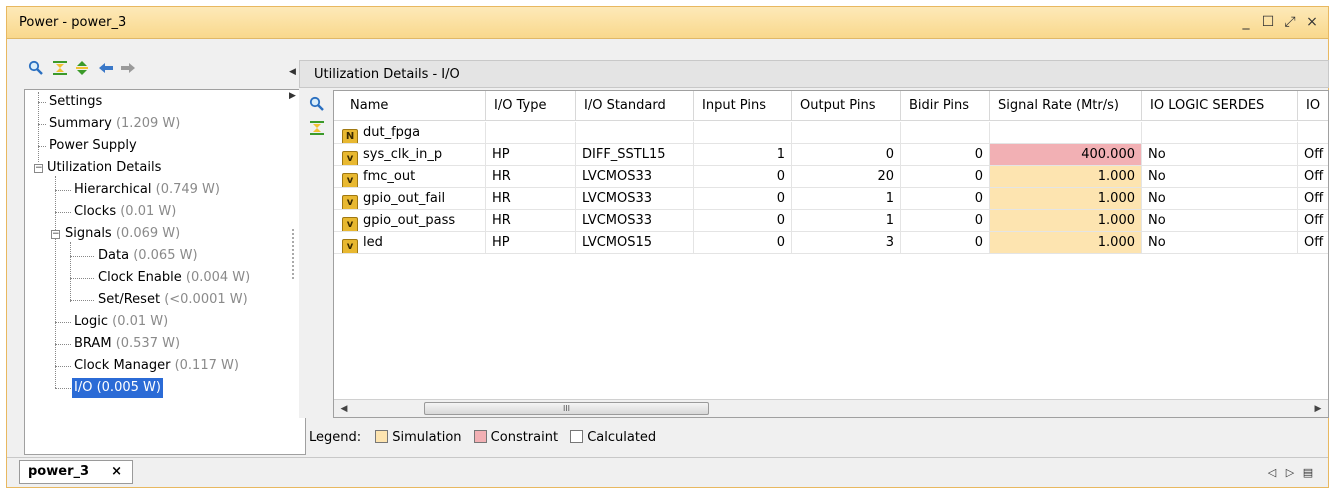 This screenshot has height=491, width=1335. I want to click on col-io-logic-serdes: IO LOGIC SERDES, so click(1220, 106).